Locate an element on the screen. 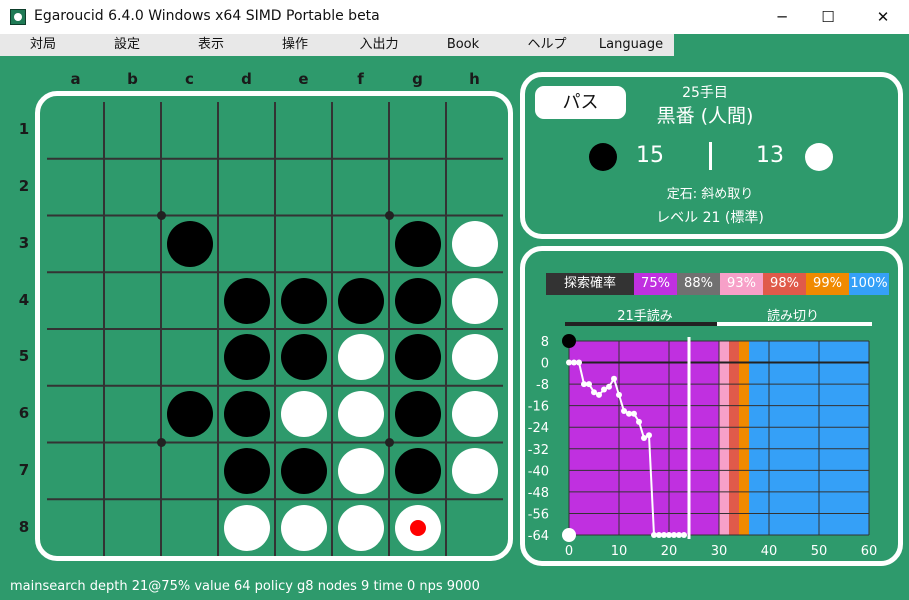 The height and width of the screenshot is (600, 909). black-disc-d7 is located at coordinates (246, 470).